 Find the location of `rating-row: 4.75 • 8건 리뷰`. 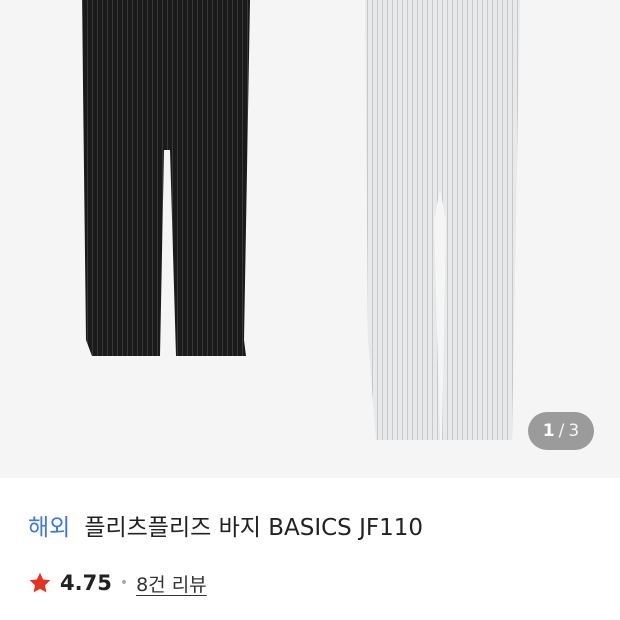

rating-row: 4.75 • 8건 리뷰 is located at coordinates (117, 583).